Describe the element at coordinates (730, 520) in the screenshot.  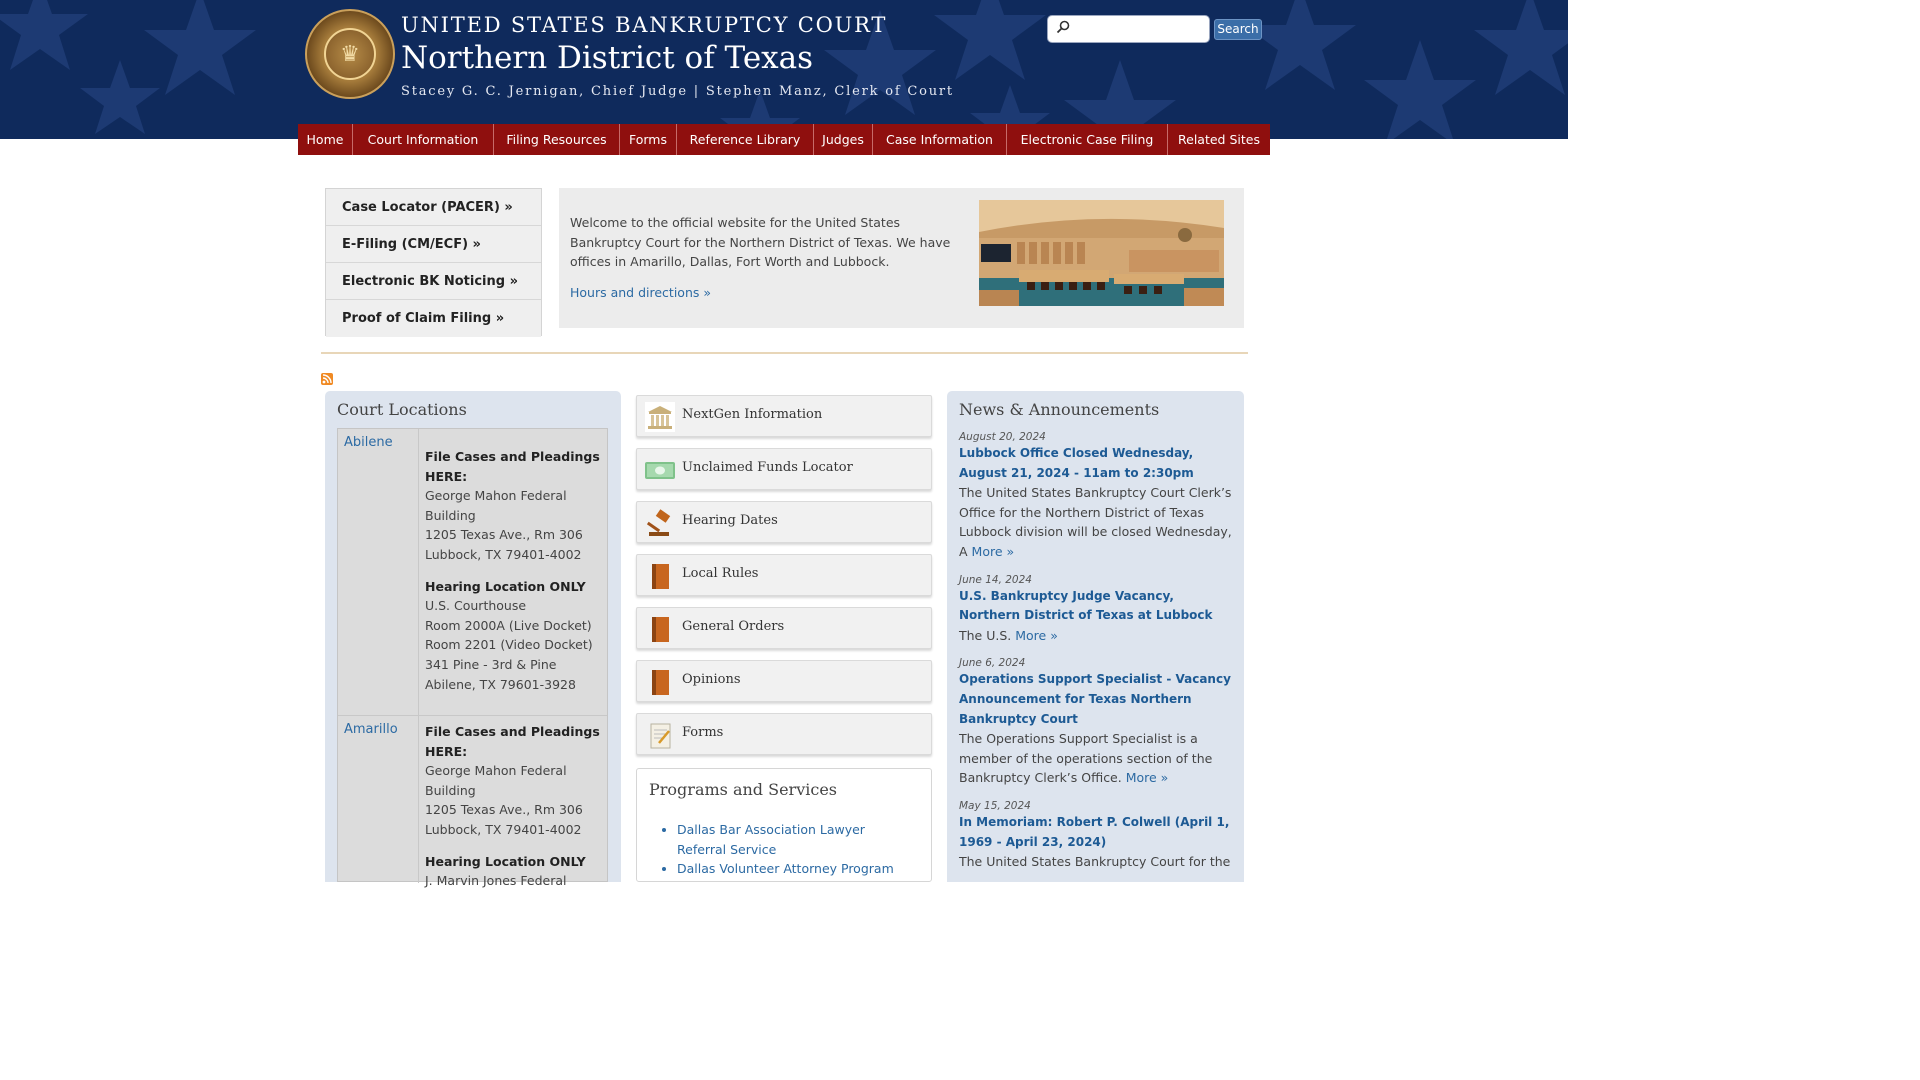
I see `tile-label: Hearing Dates` at that location.